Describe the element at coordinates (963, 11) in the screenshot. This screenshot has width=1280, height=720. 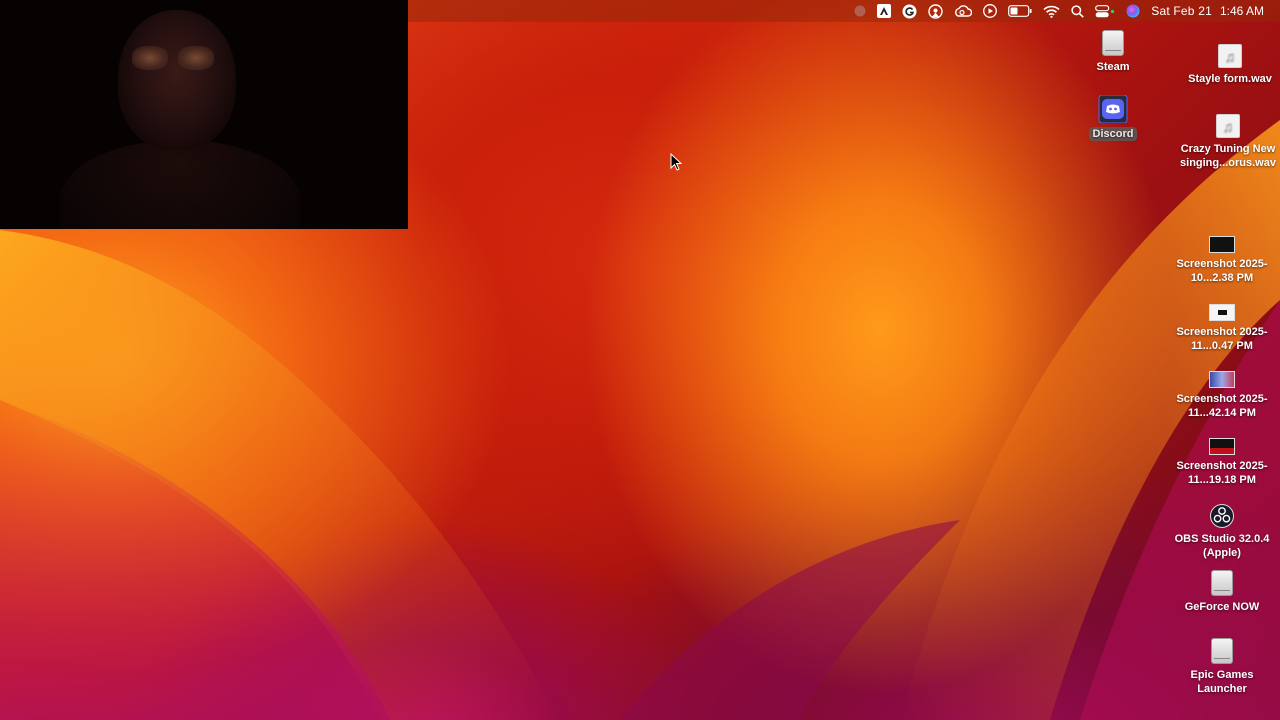
I see `creative-cloud-icon` at that location.